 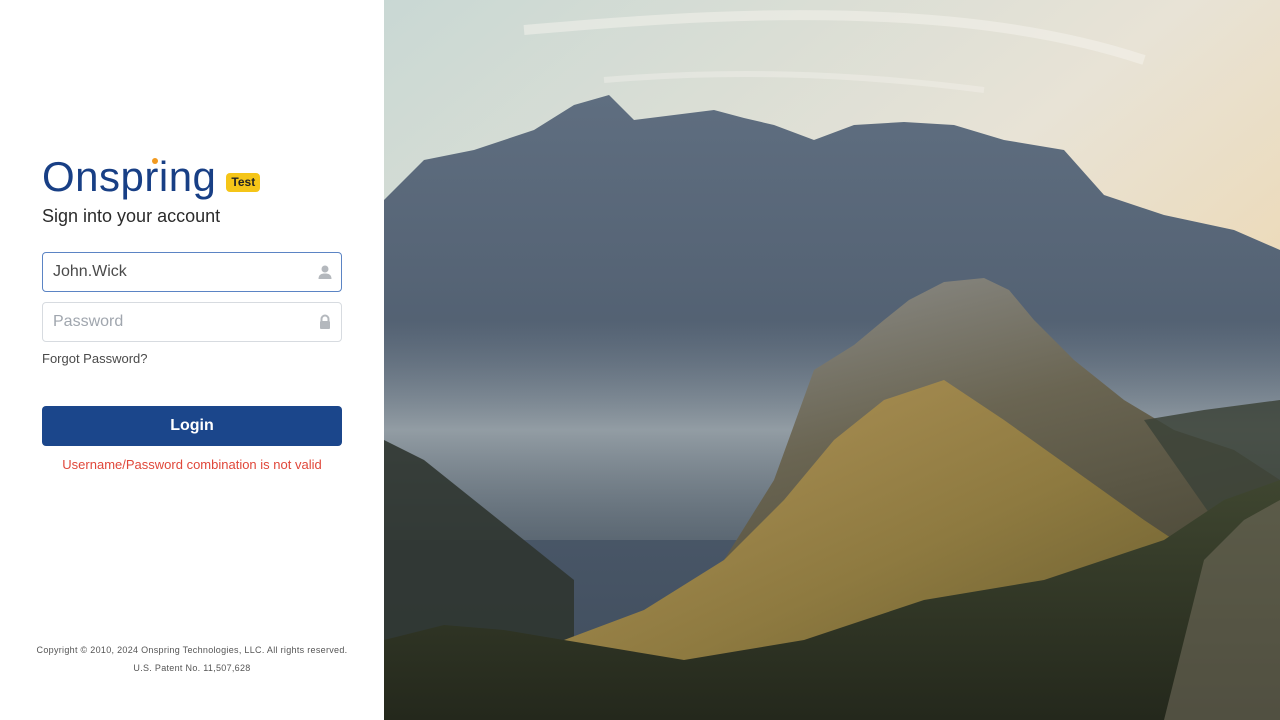 What do you see at coordinates (325, 272) in the screenshot?
I see `user-icon` at bounding box center [325, 272].